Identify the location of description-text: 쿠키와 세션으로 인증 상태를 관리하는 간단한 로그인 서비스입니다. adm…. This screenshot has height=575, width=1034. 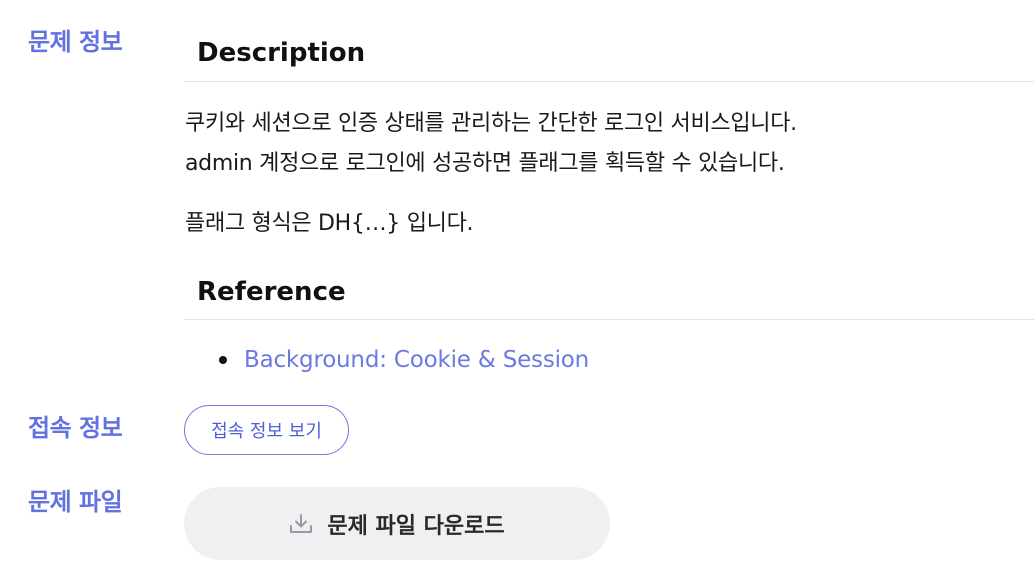
(491, 144).